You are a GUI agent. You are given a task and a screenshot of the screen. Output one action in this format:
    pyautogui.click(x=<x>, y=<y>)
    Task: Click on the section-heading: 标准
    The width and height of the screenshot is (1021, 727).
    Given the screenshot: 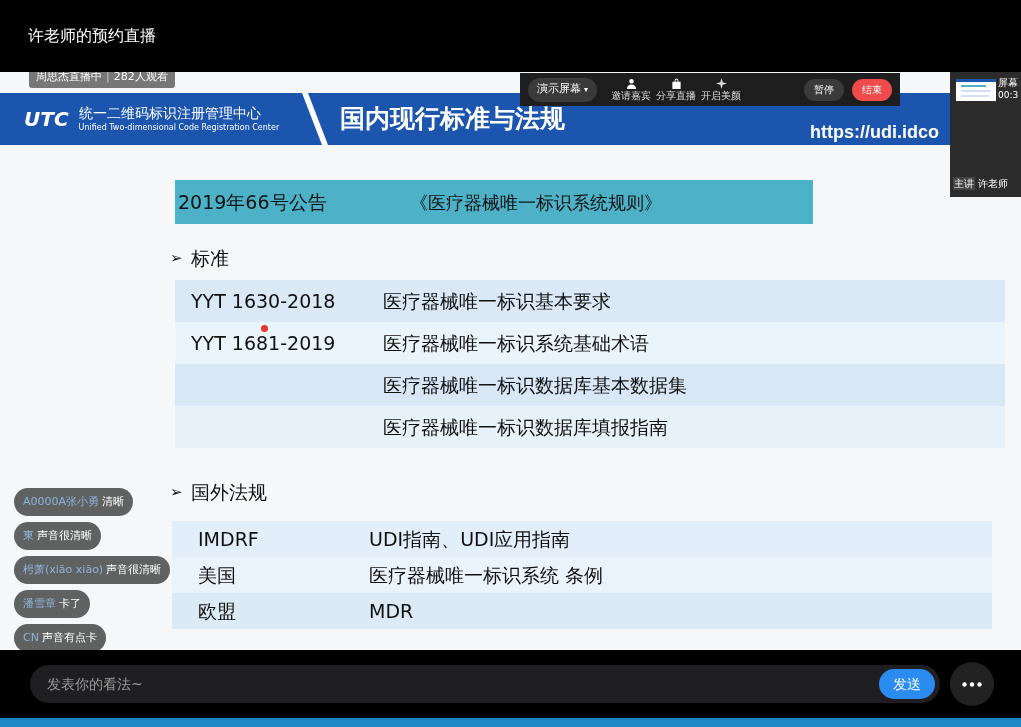 What is the action you would take?
    pyautogui.click(x=209, y=258)
    